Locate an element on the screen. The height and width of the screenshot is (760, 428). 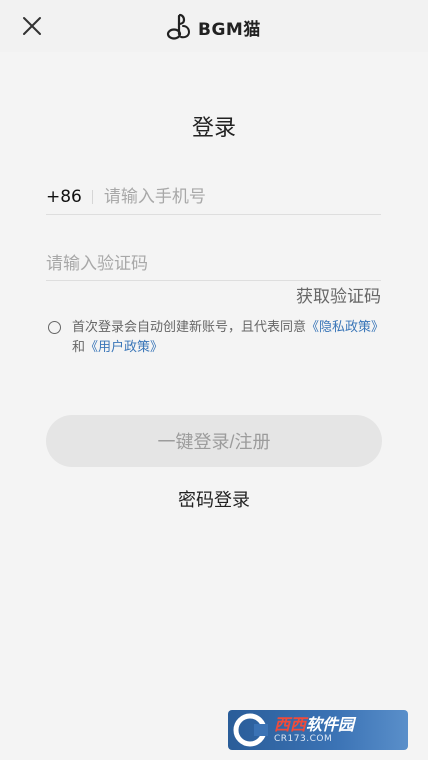
brand-name: BGM猫 is located at coordinates (229, 29).